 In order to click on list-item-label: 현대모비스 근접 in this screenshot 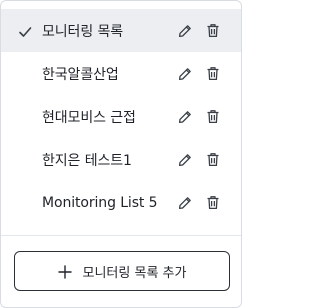, I will do `click(89, 117)`.